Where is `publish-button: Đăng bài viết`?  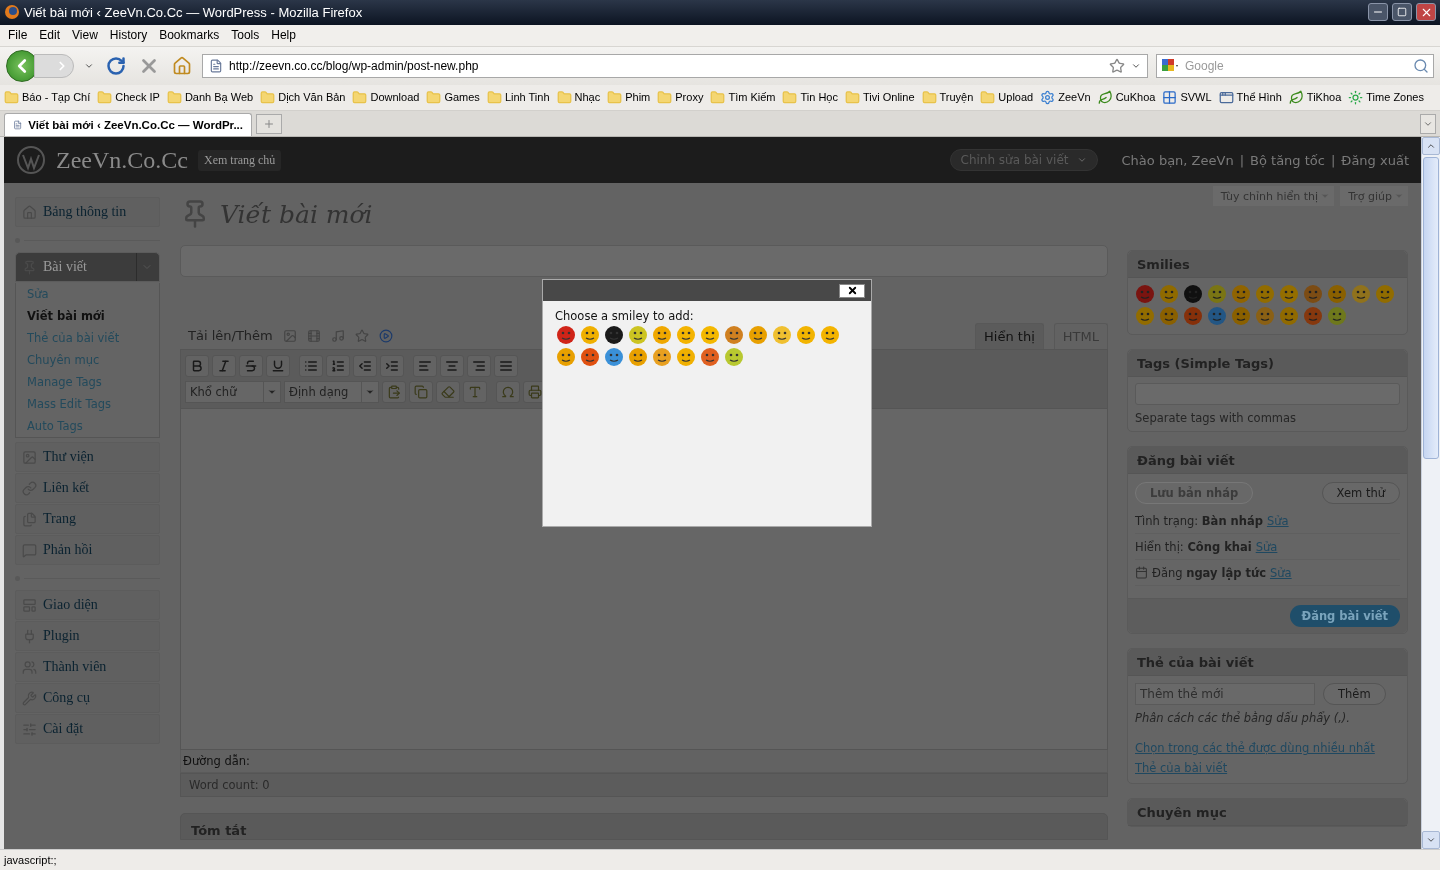 publish-button: Đăng bài viết is located at coordinates (1344, 616).